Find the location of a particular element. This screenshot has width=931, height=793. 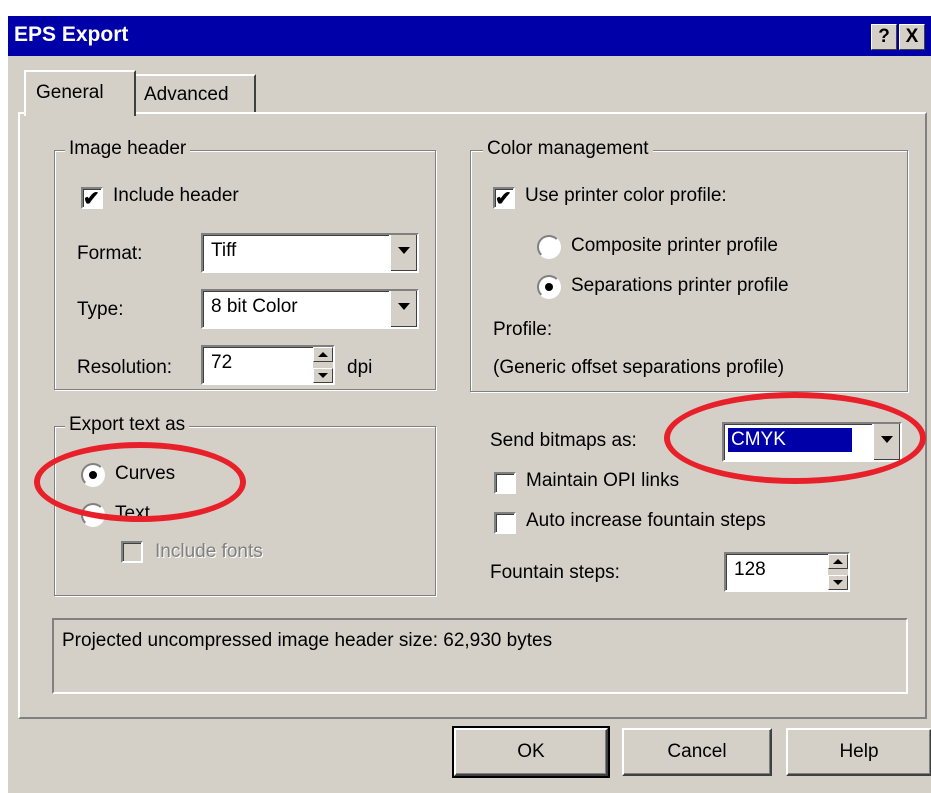

format-dropdown: Tiff is located at coordinates (310, 253).